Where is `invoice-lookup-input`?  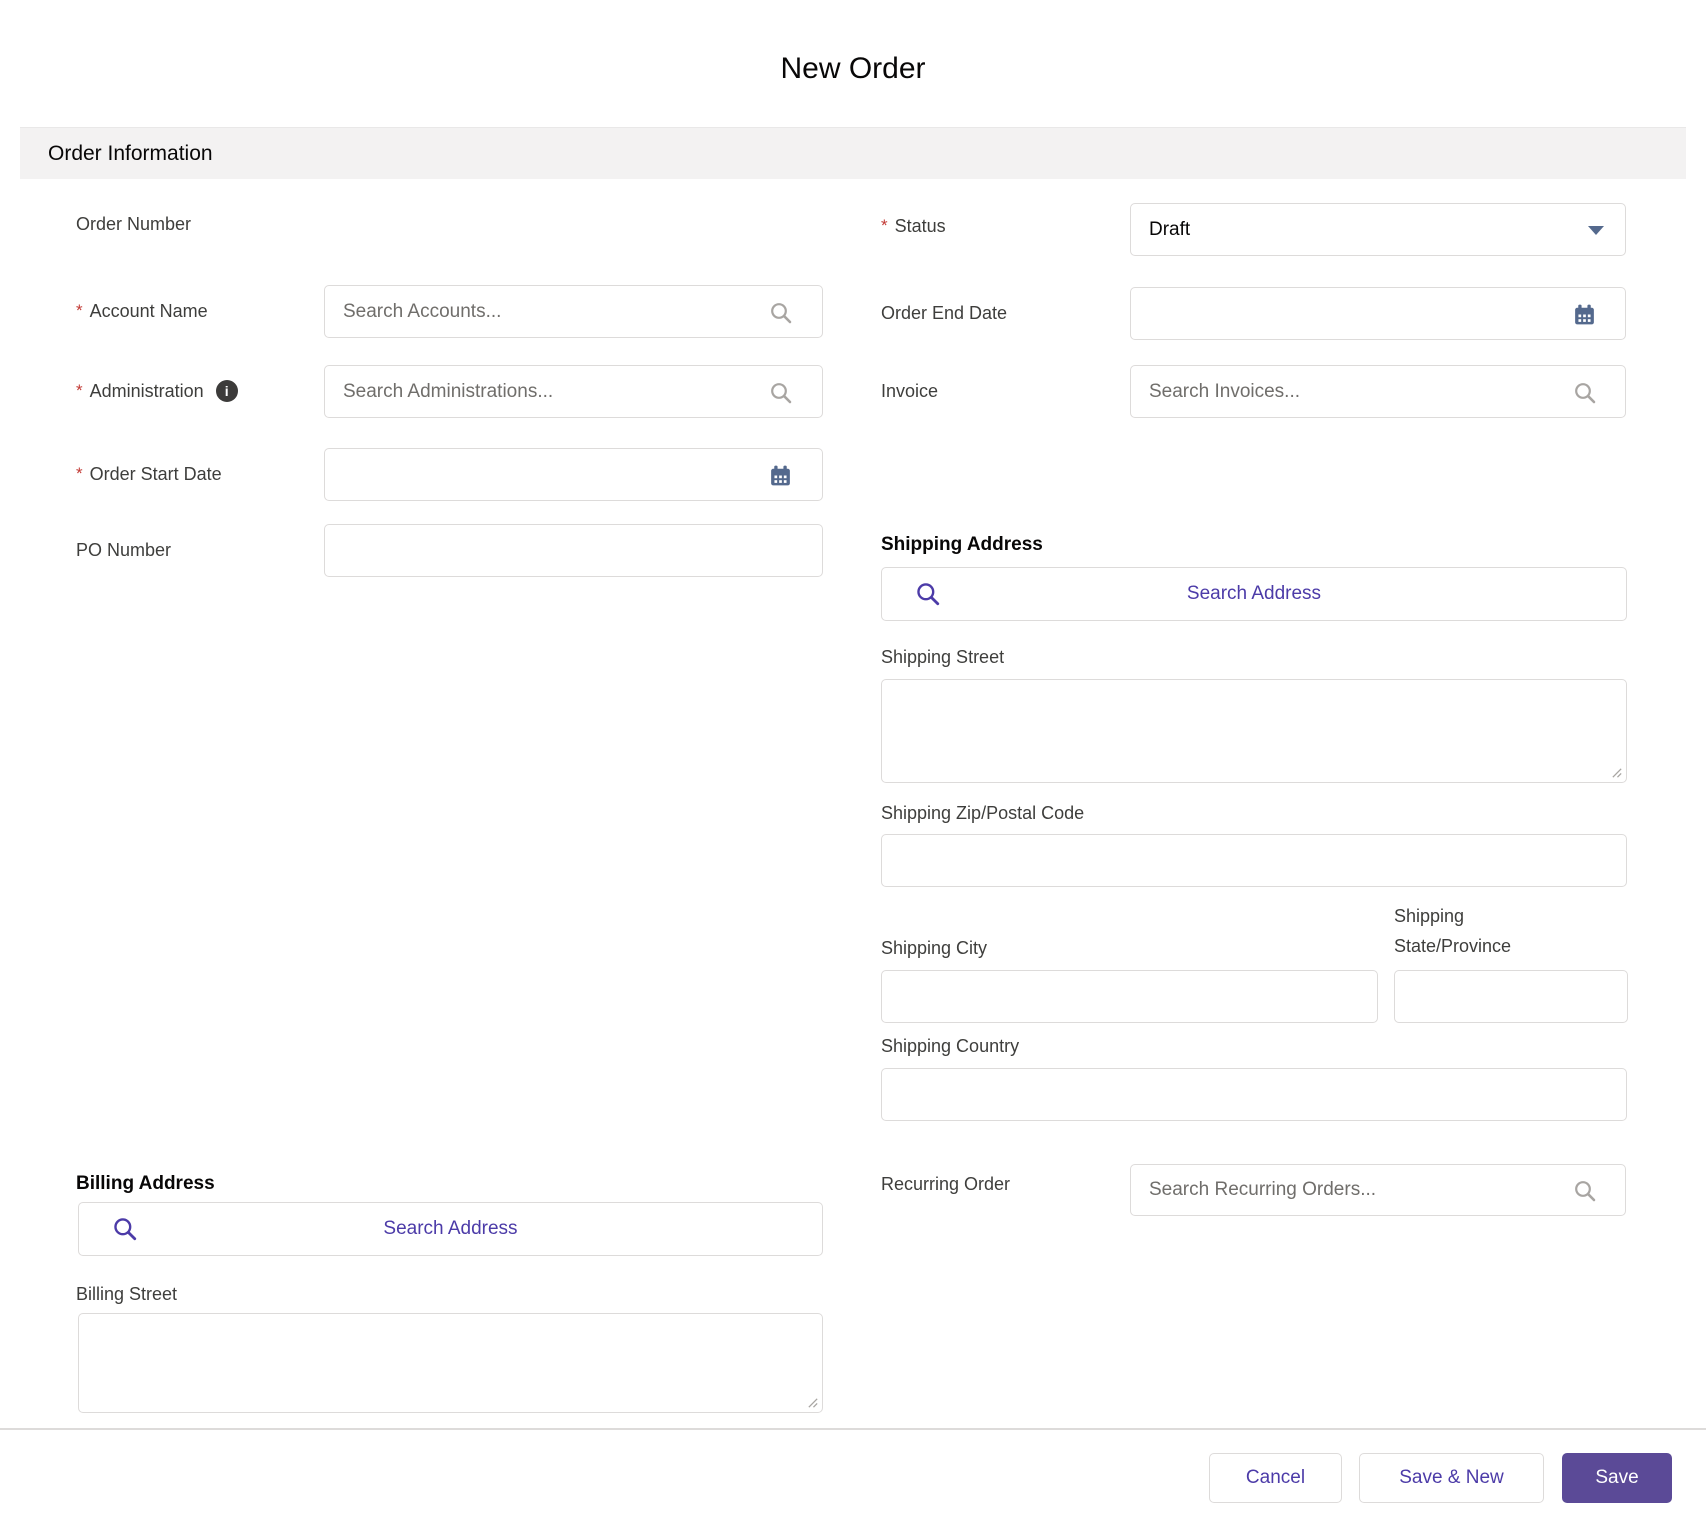
invoice-lookup-input is located at coordinates (1378, 391).